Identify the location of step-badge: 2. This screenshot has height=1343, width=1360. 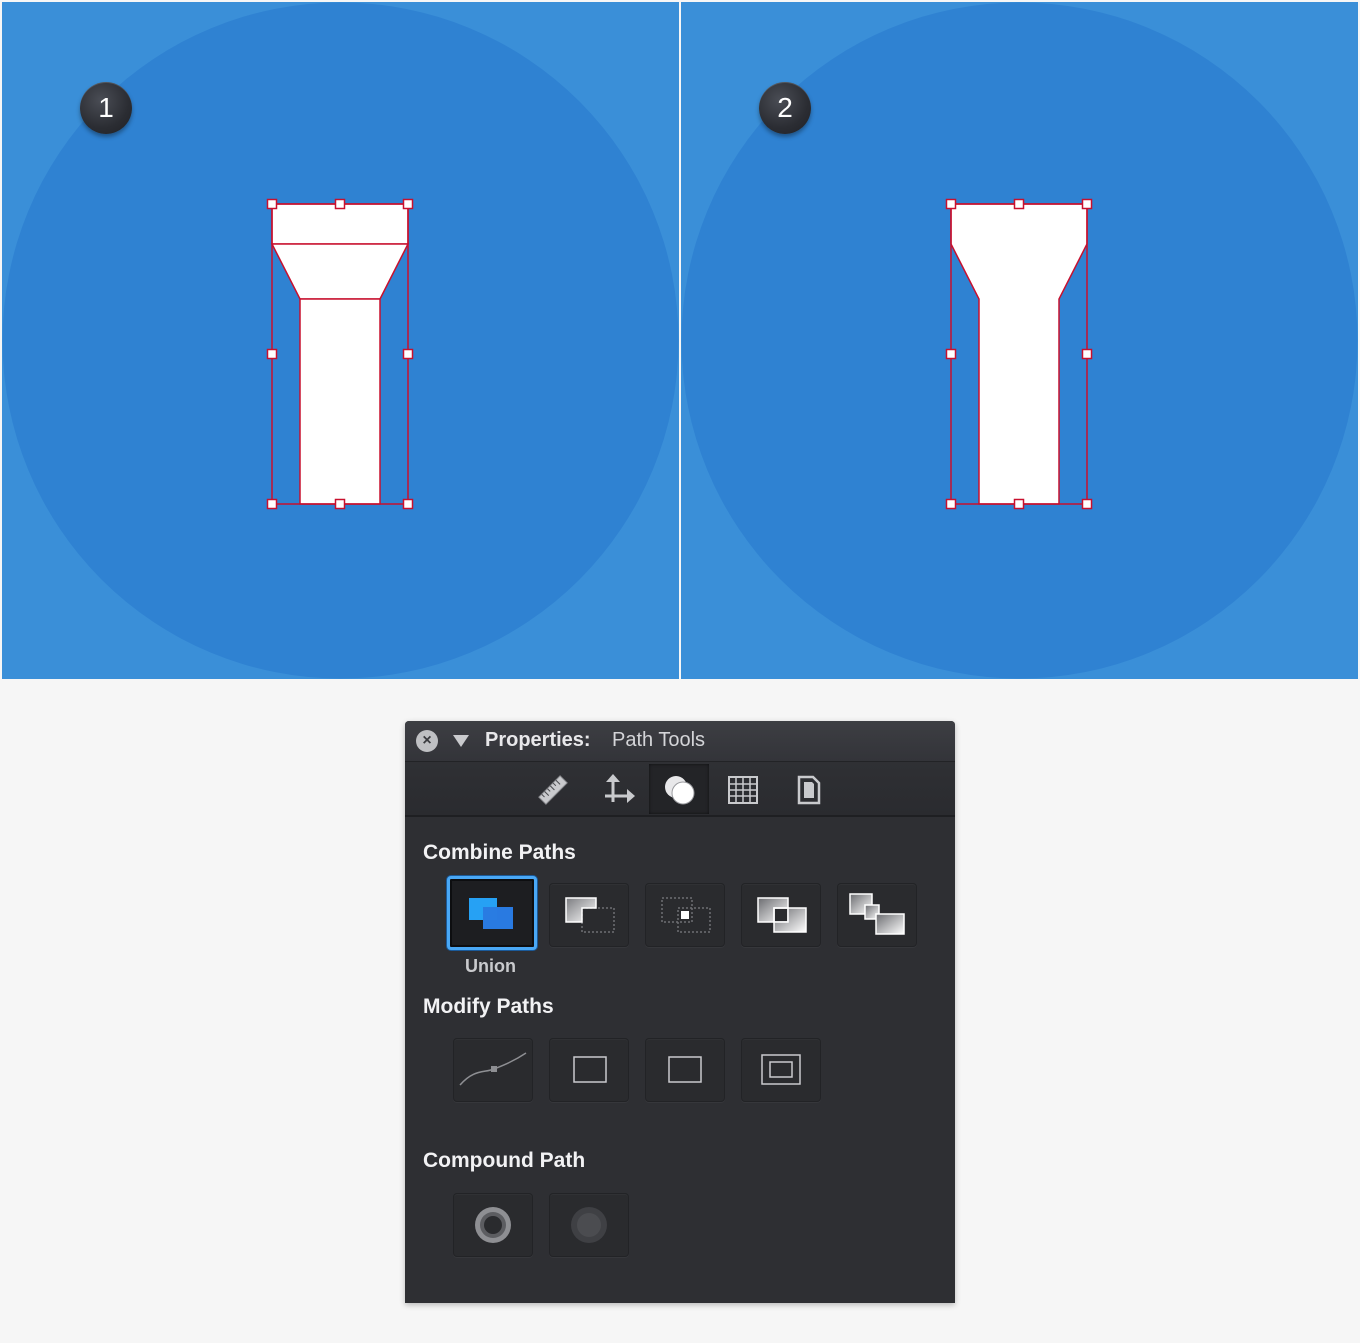
(785, 108).